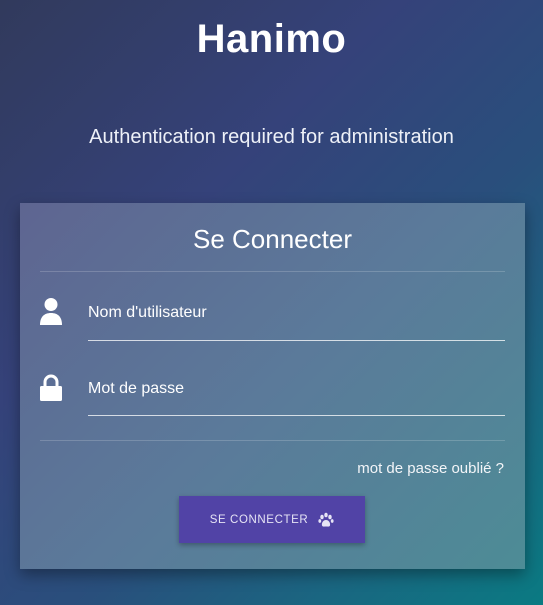 The image size is (543, 605). What do you see at coordinates (326, 519) in the screenshot?
I see `paw-icon` at bounding box center [326, 519].